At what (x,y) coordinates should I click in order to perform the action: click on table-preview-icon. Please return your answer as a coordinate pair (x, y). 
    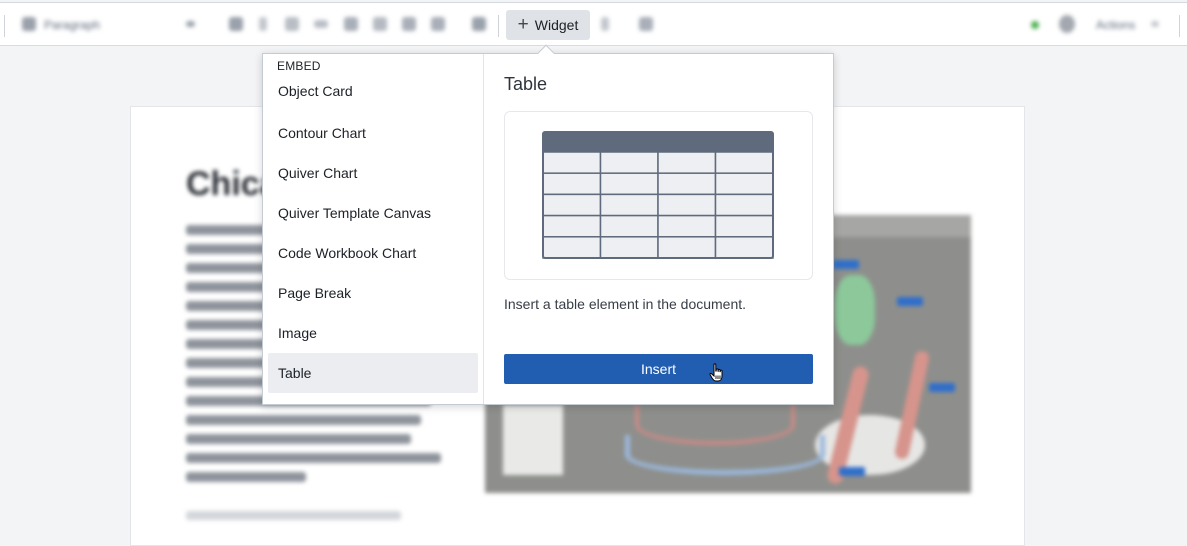
    Looking at the image, I should click on (658, 195).